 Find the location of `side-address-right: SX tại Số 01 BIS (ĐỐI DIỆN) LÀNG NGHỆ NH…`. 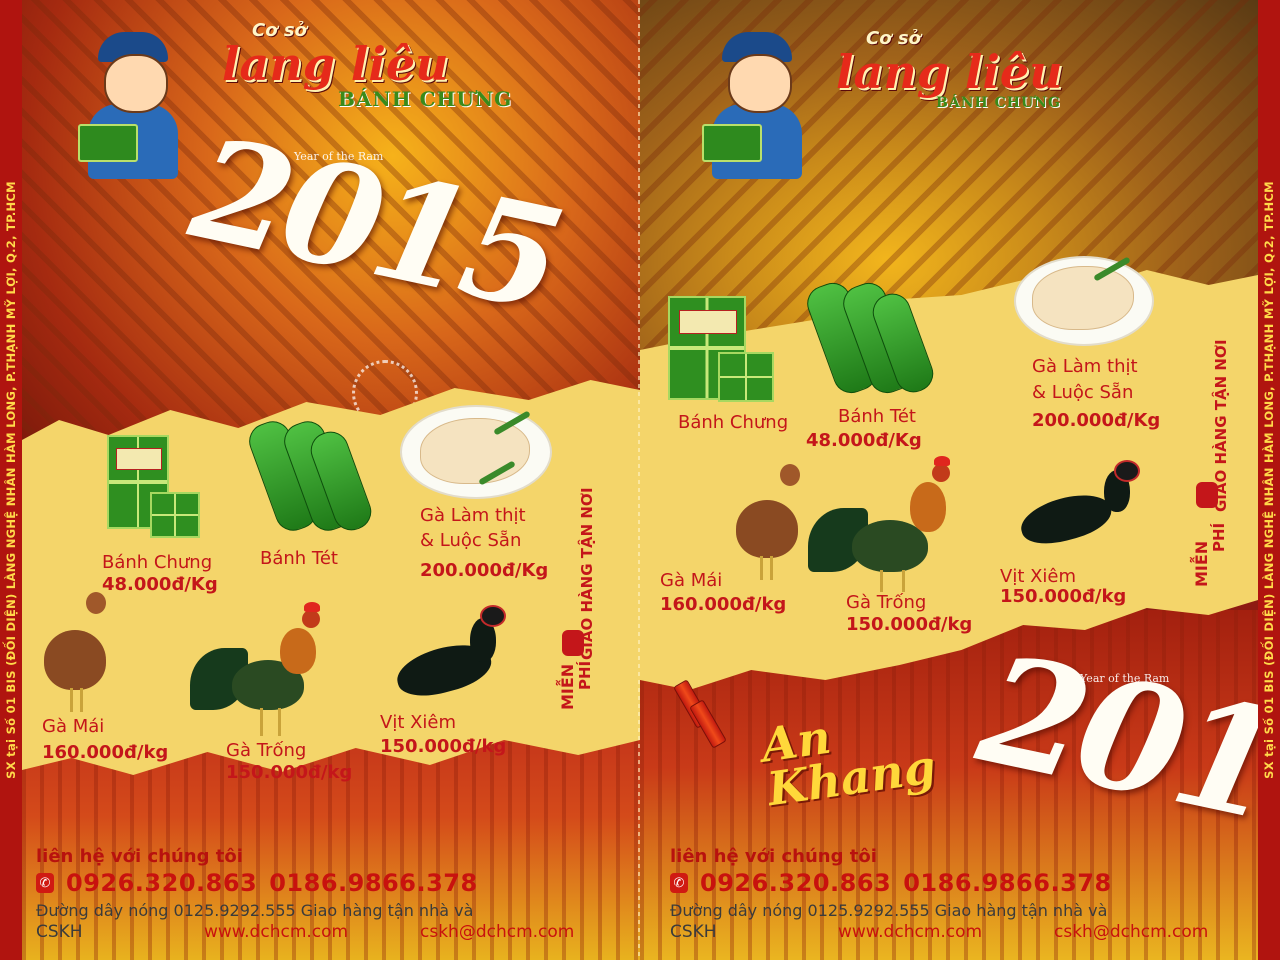

side-address-right: SX tại Số 01 BIS (ĐỐI DIỆN) LÀNG NGHỆ NH… is located at coordinates (1269, 480).